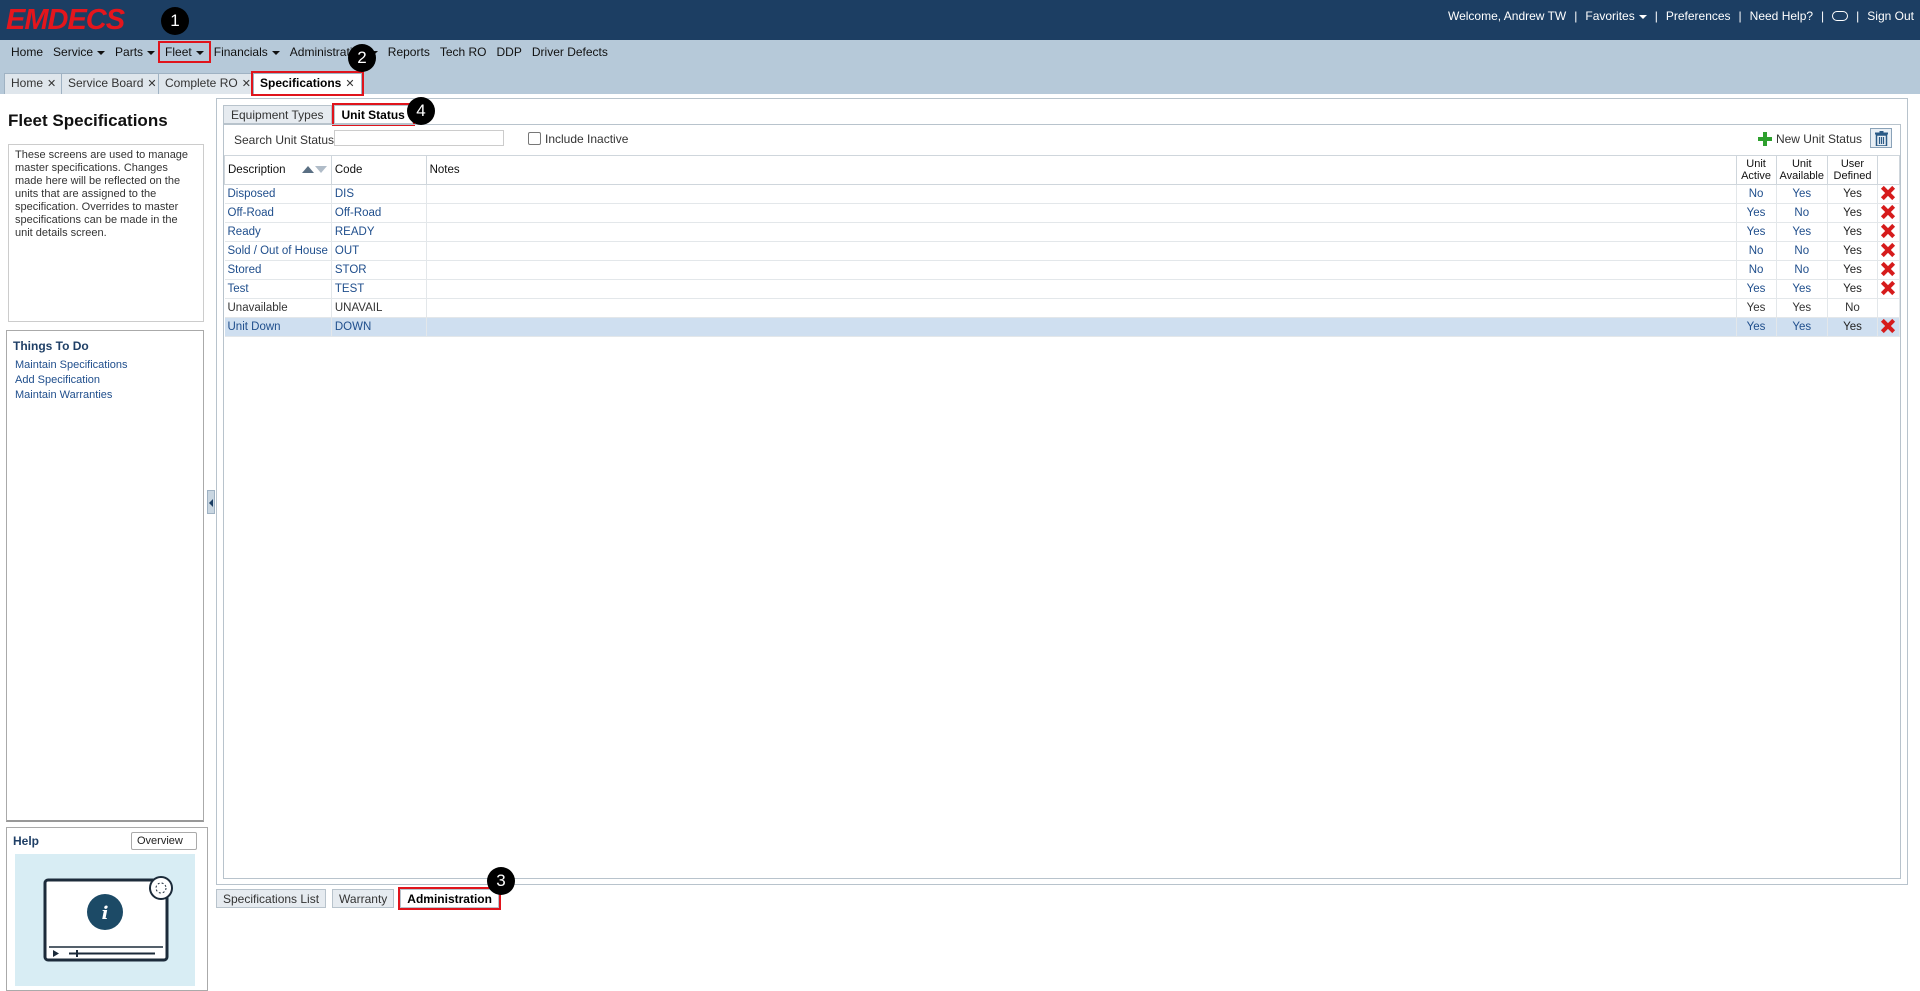 This screenshot has height=991, width=1920. Describe the element at coordinates (379, 327) in the screenshot. I see `cell-code: DOWN` at that location.